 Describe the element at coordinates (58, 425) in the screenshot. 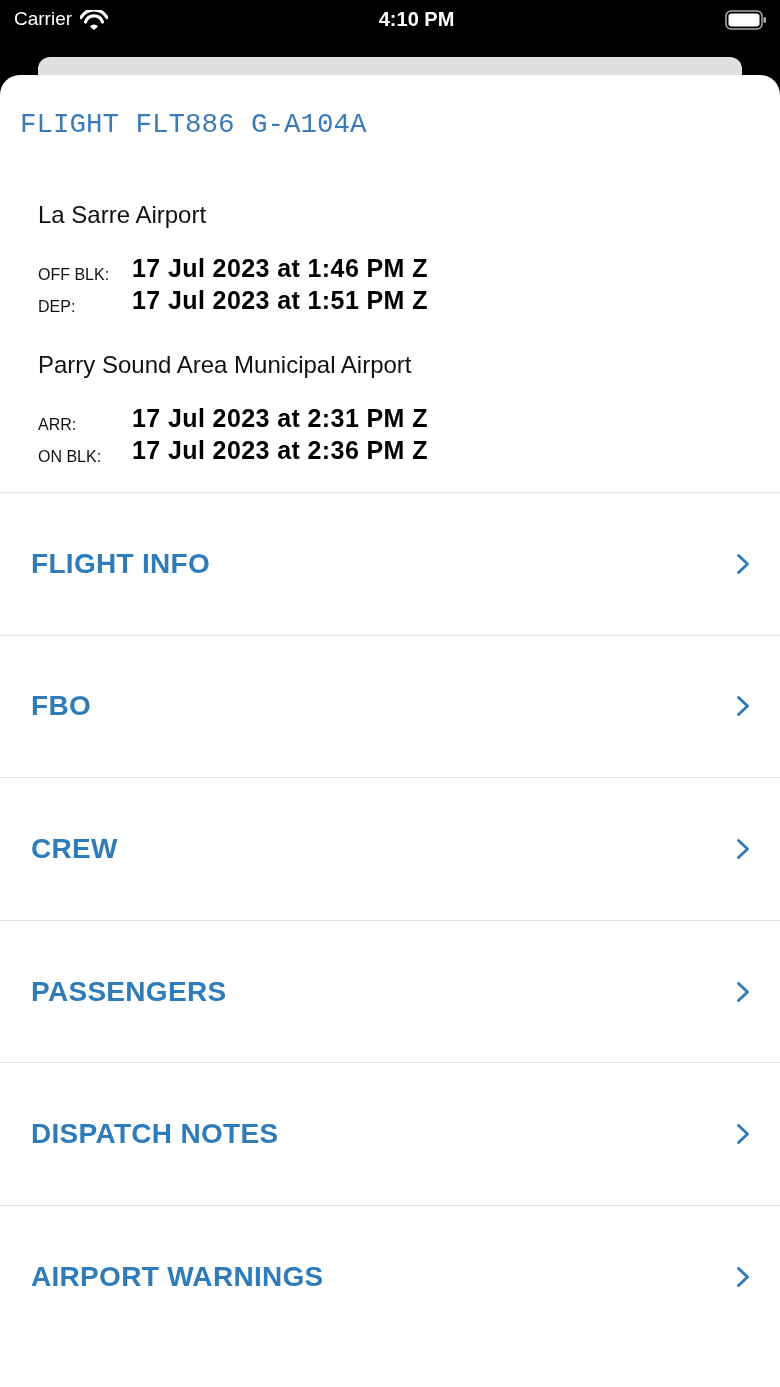

I see `time-label: ARR:` at that location.